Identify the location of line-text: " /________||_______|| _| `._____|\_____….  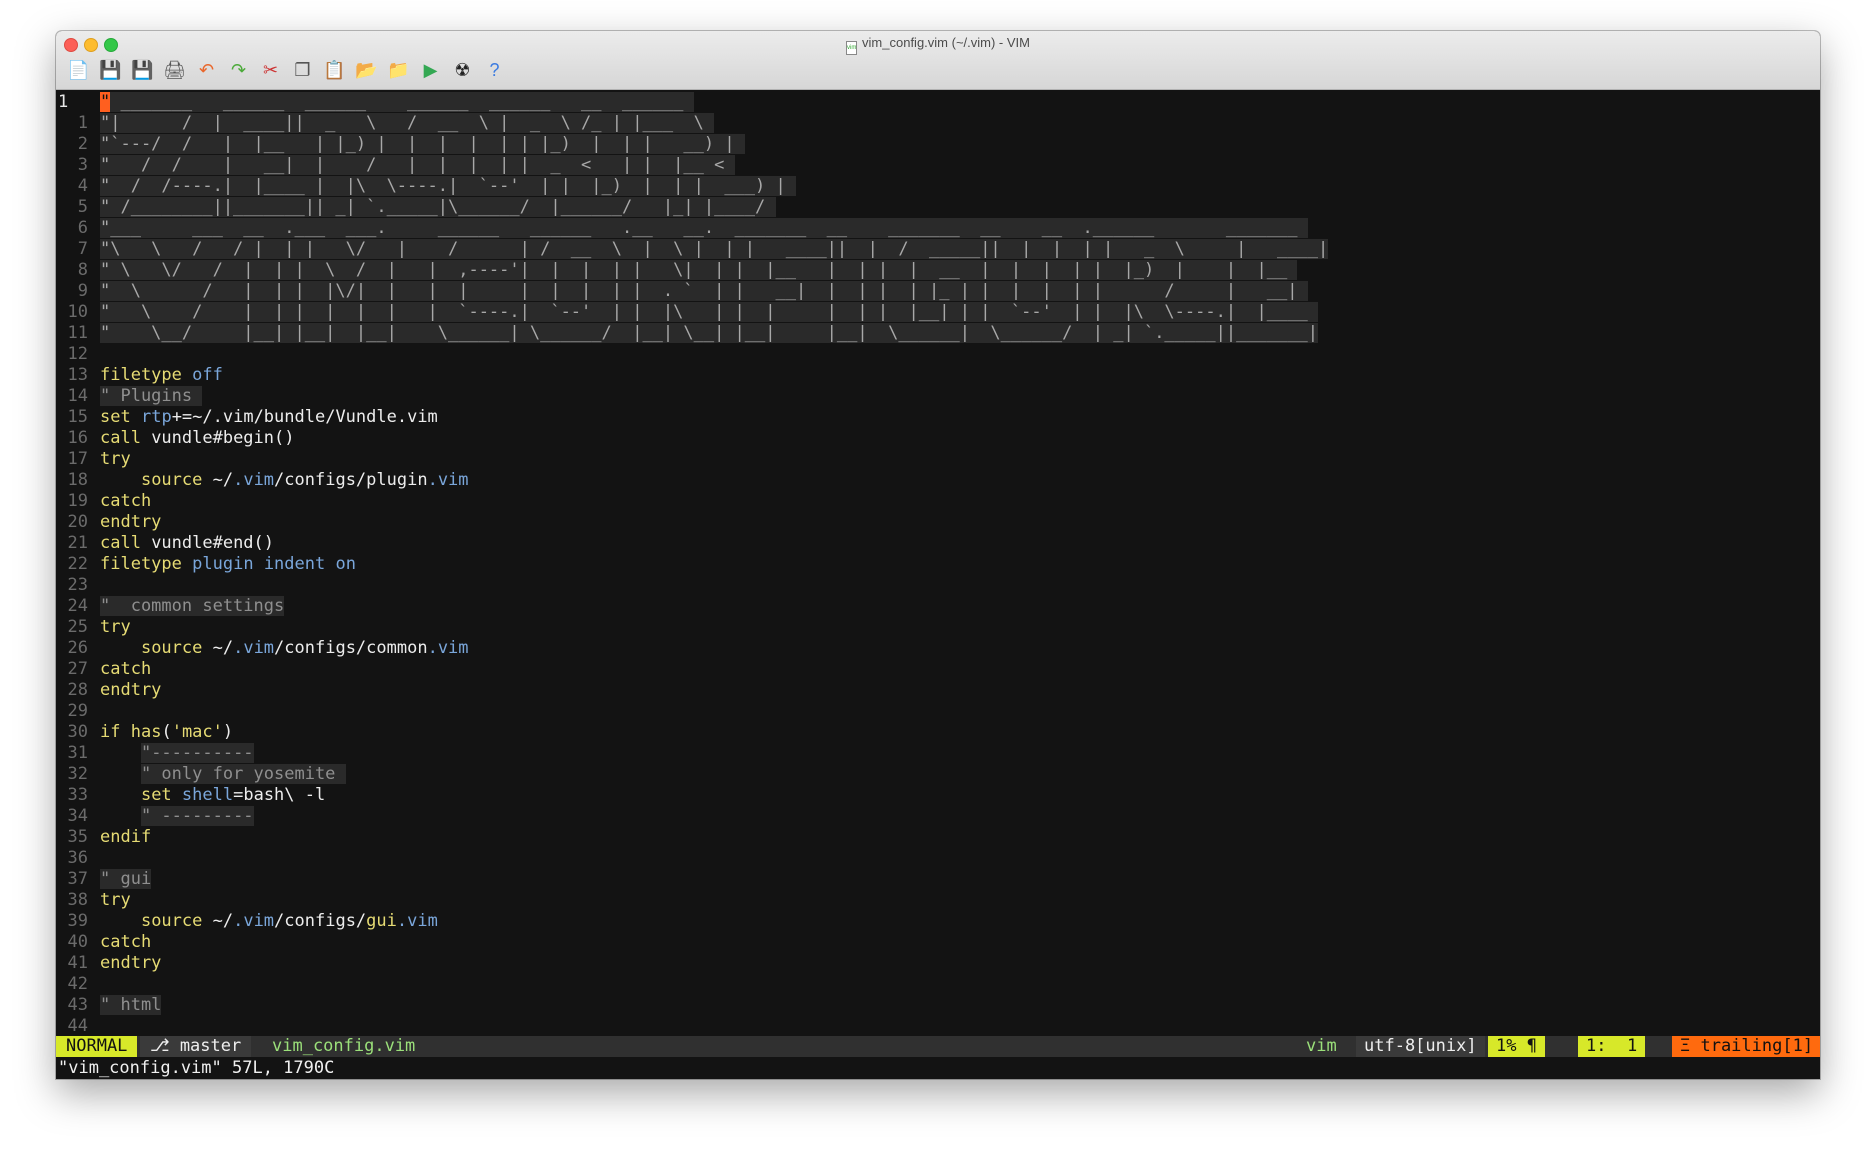
(438, 207).